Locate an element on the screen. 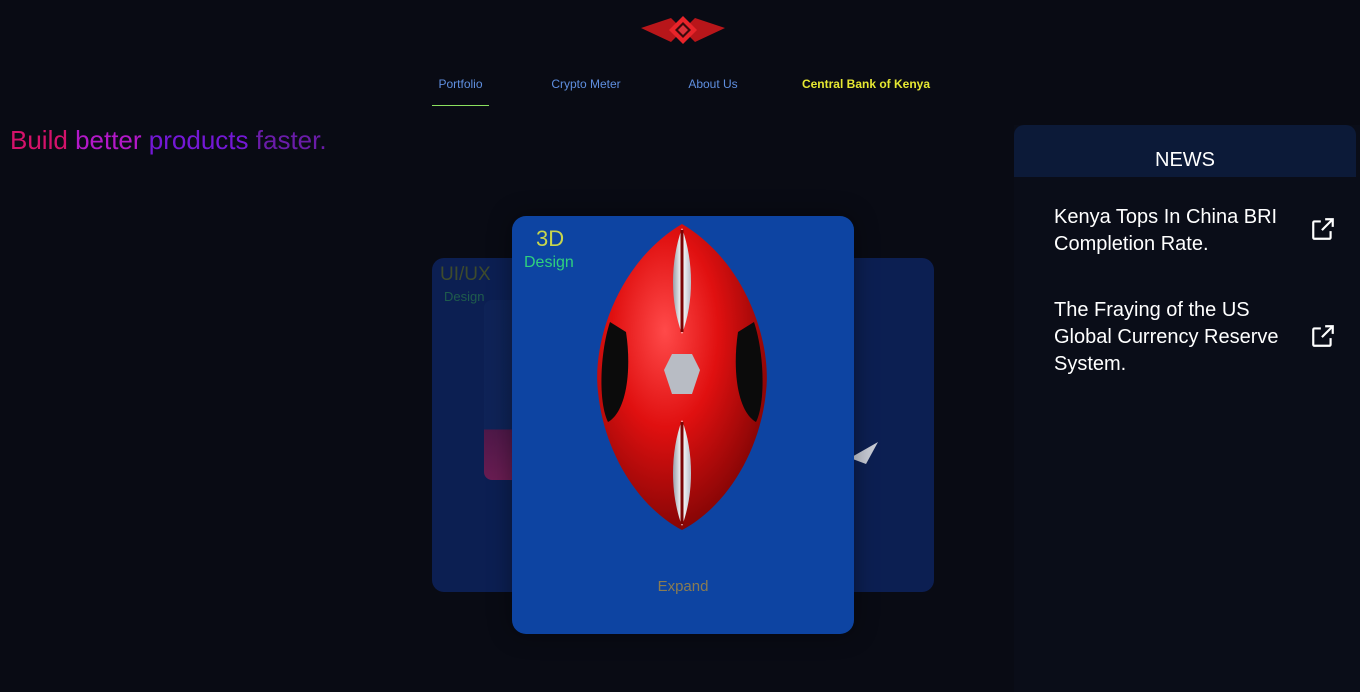  card-title: UI/UX is located at coordinates (465, 274).